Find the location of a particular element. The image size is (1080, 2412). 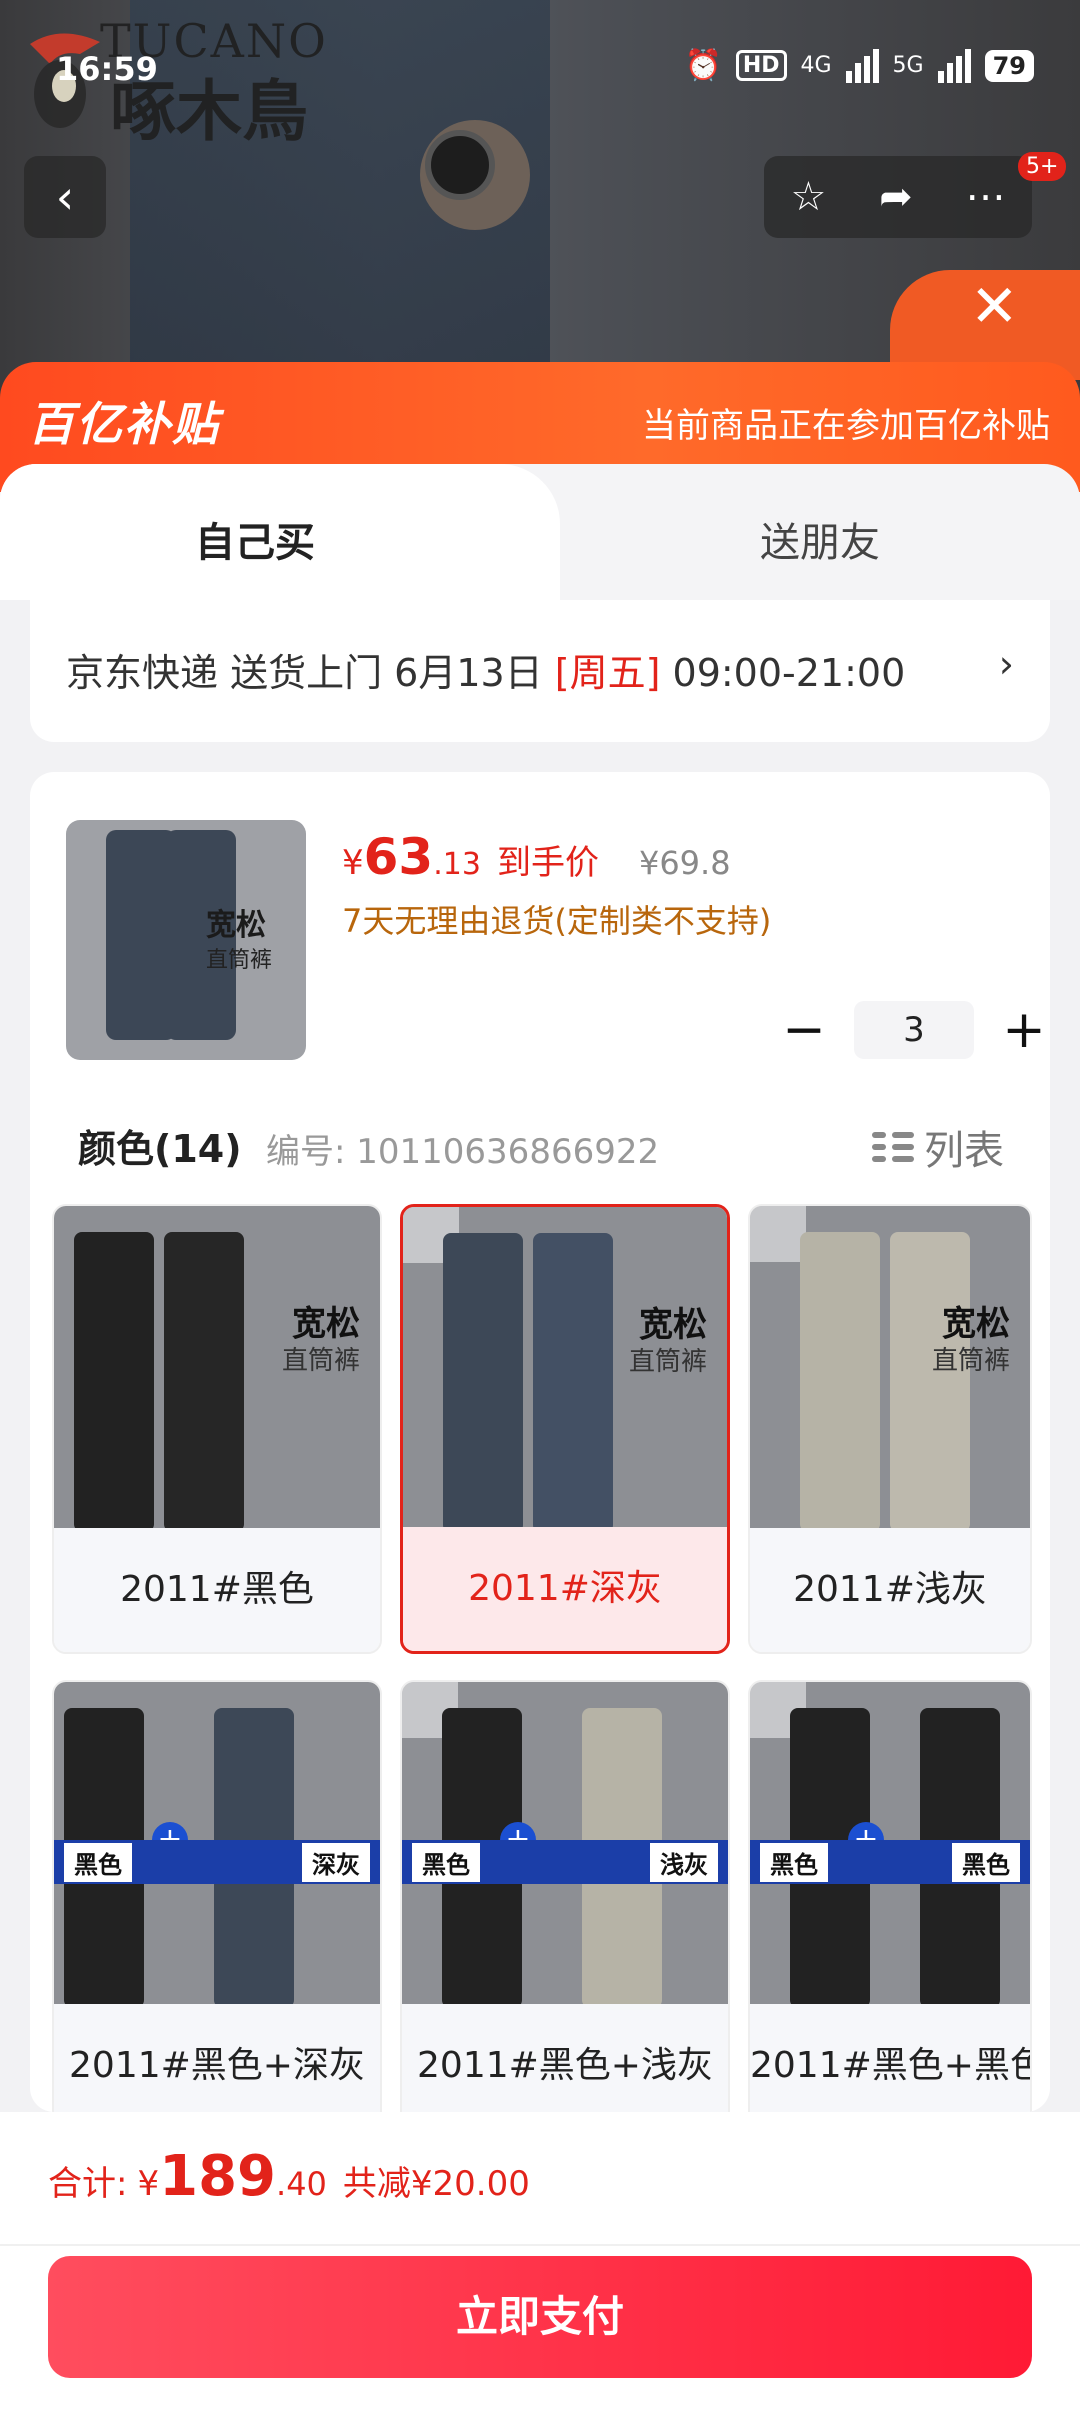

combo-right-tag: 浅灰 is located at coordinates (684, 1862).